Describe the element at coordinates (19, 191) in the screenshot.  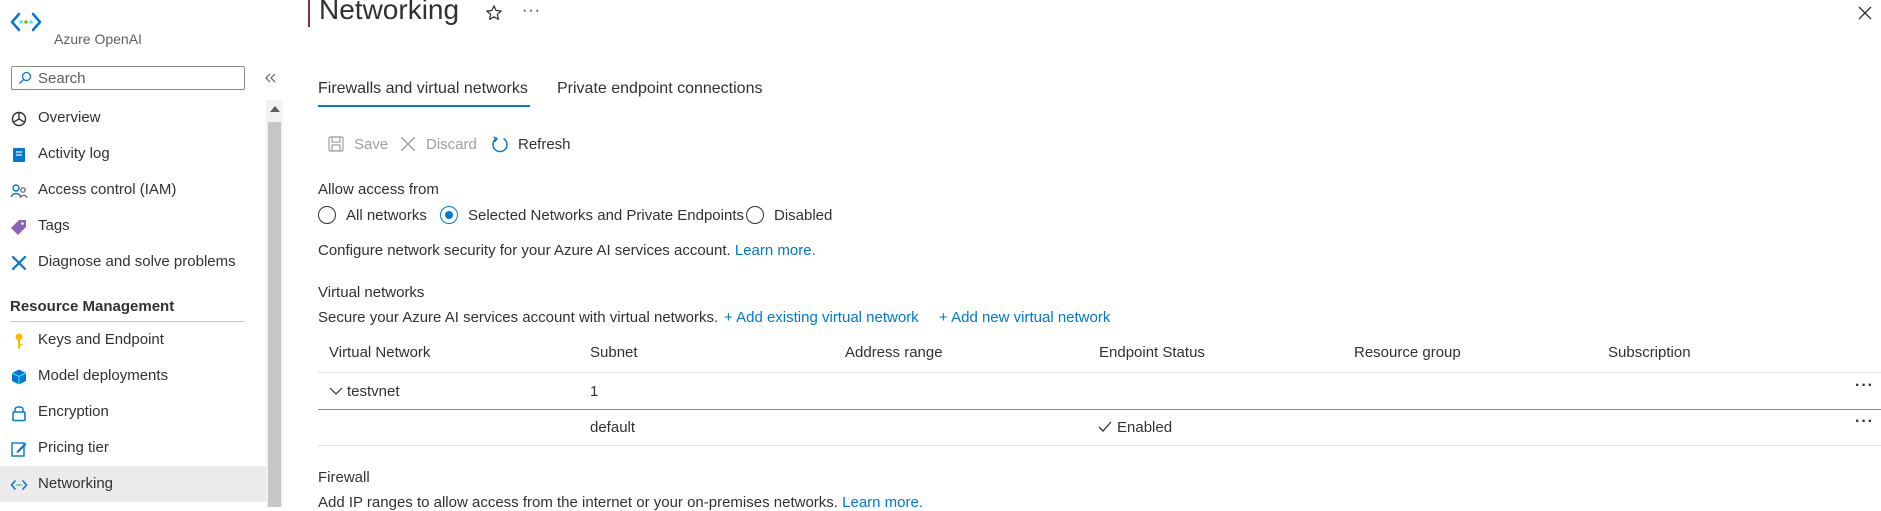
I see `people-icon` at that location.